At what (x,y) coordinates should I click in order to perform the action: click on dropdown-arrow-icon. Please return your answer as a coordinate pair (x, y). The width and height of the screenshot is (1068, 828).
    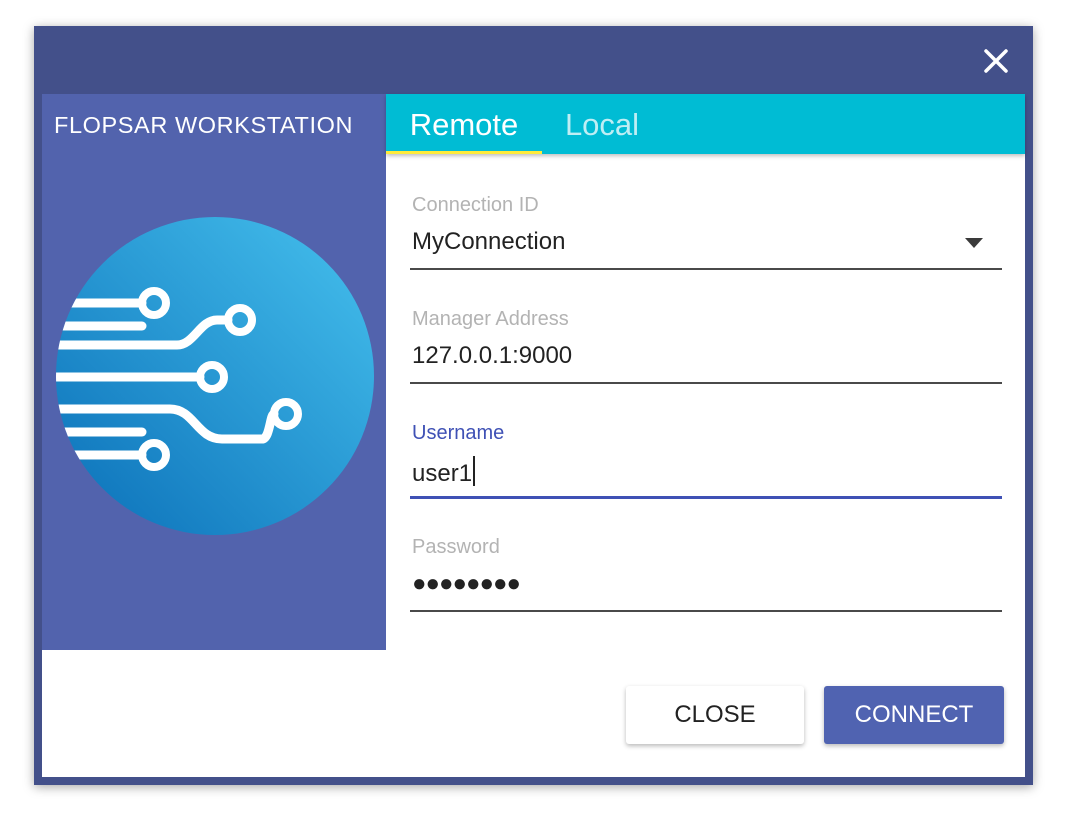
    Looking at the image, I should click on (974, 243).